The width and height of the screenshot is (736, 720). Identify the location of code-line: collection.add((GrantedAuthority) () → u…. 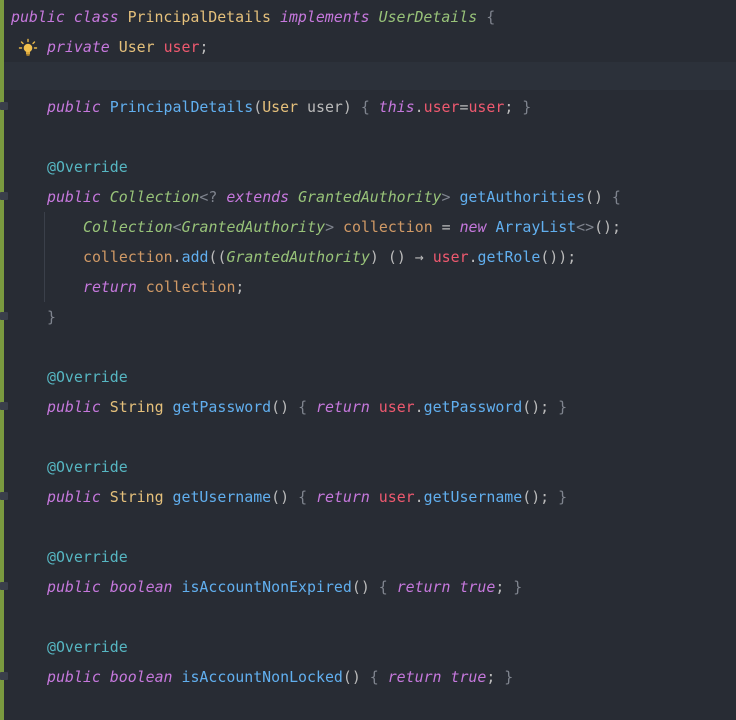
(329, 257).